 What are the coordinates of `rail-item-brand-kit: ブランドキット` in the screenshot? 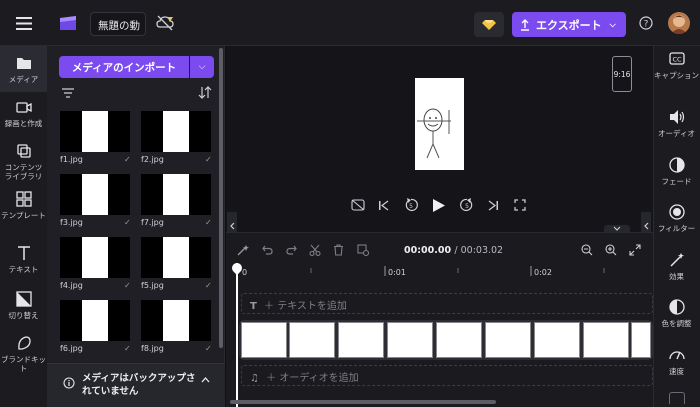 It's located at (23, 354).